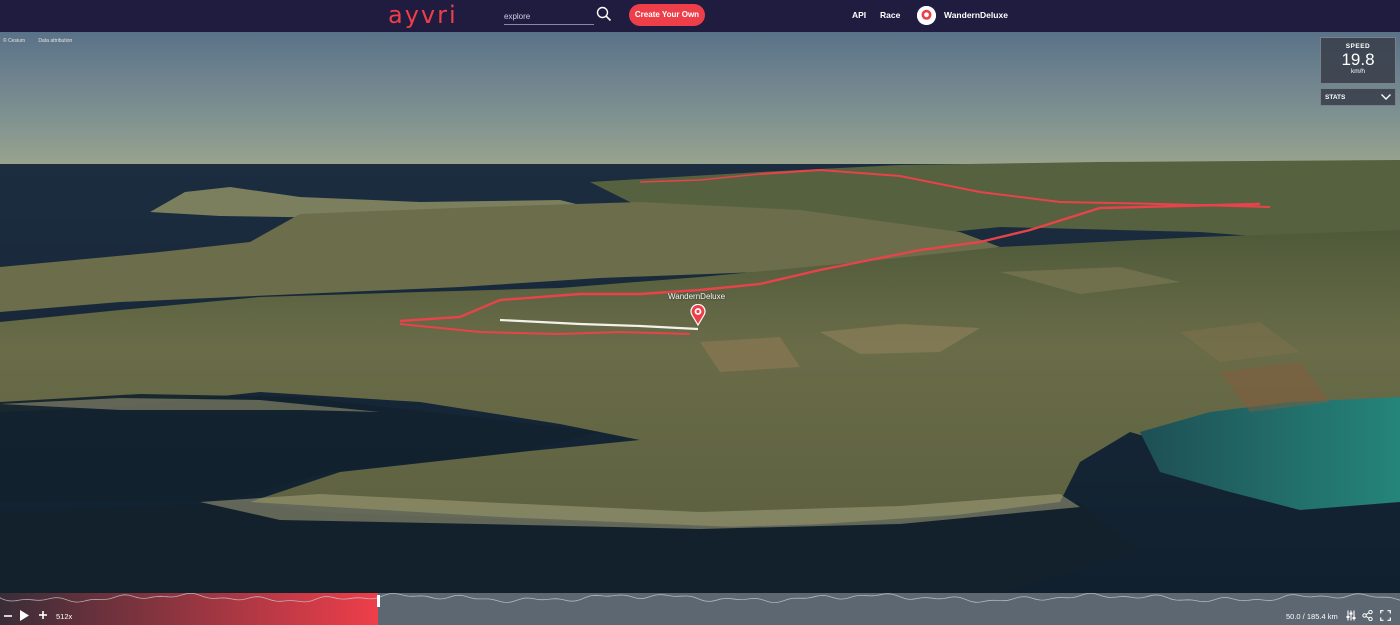 This screenshot has width=1400, height=625. I want to click on avatar-icon, so click(926, 15).